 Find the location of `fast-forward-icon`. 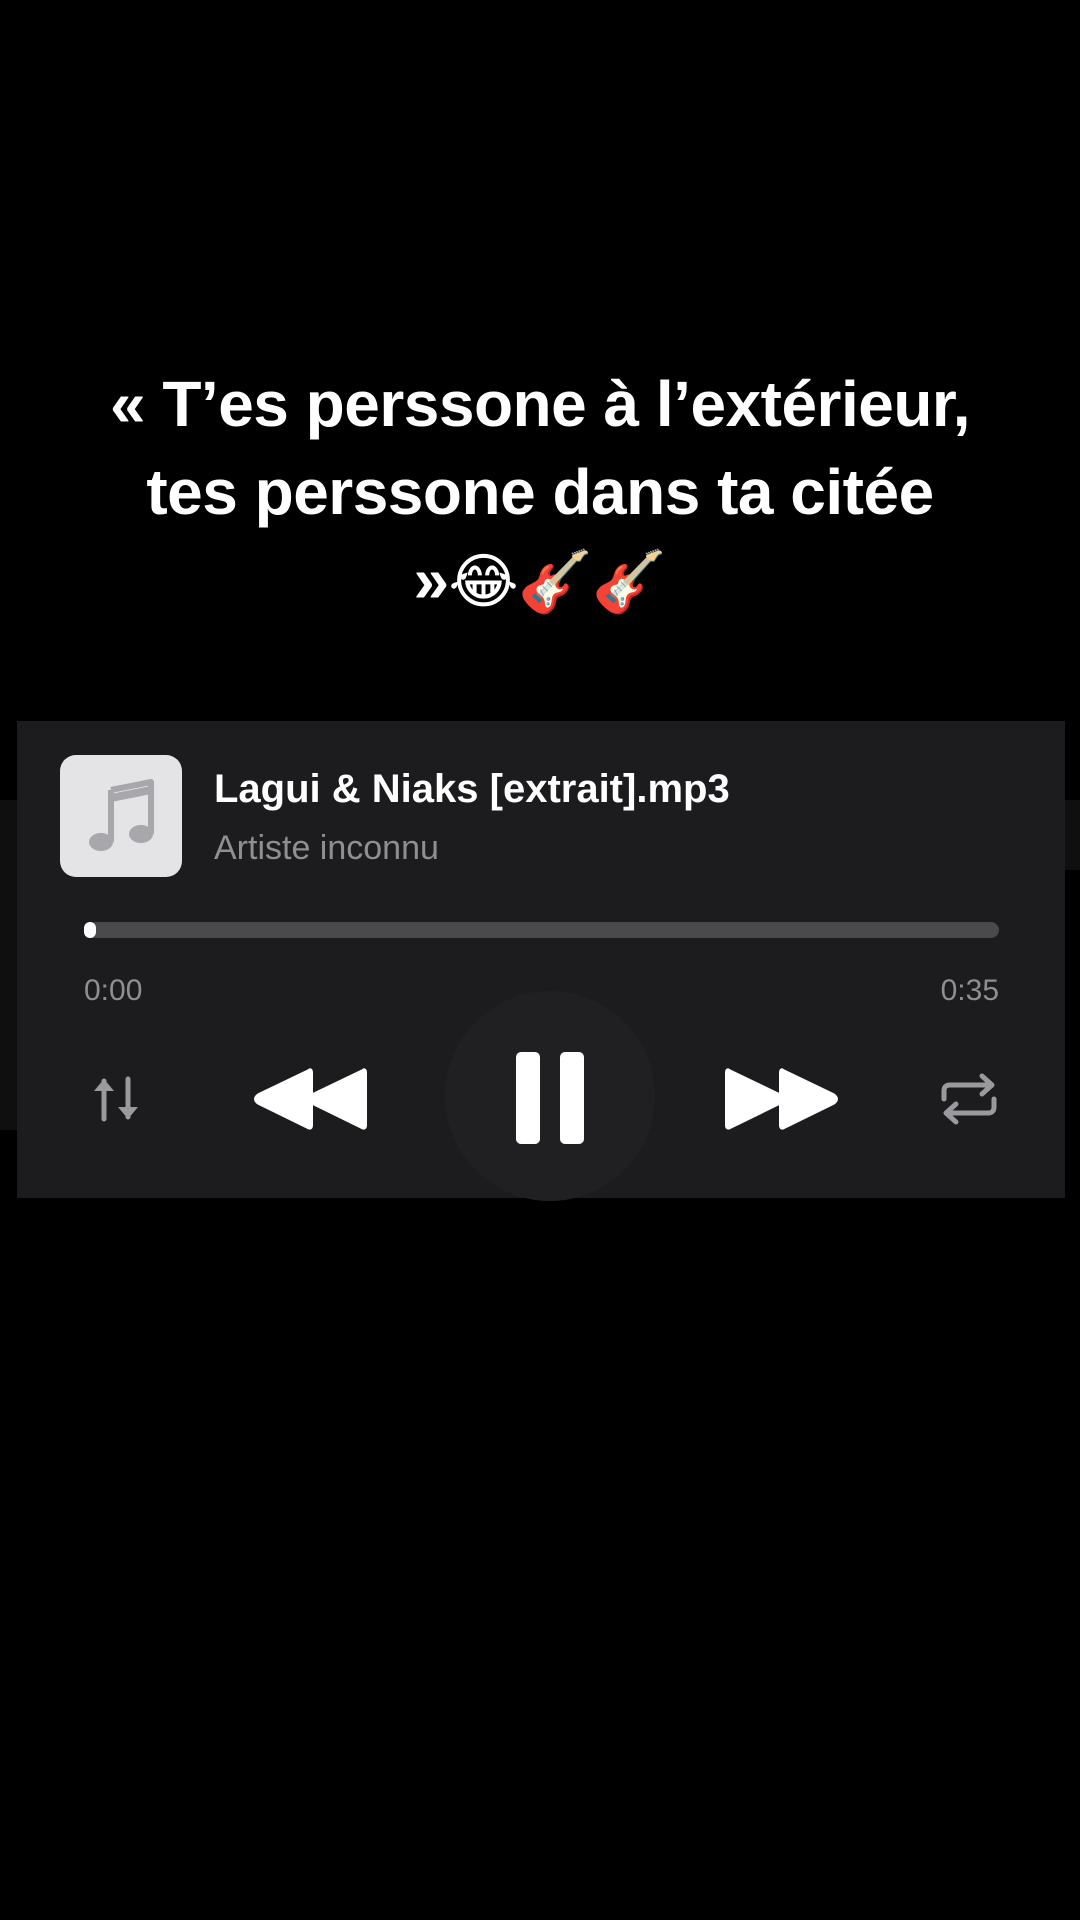

fast-forward-icon is located at coordinates (781, 1099).